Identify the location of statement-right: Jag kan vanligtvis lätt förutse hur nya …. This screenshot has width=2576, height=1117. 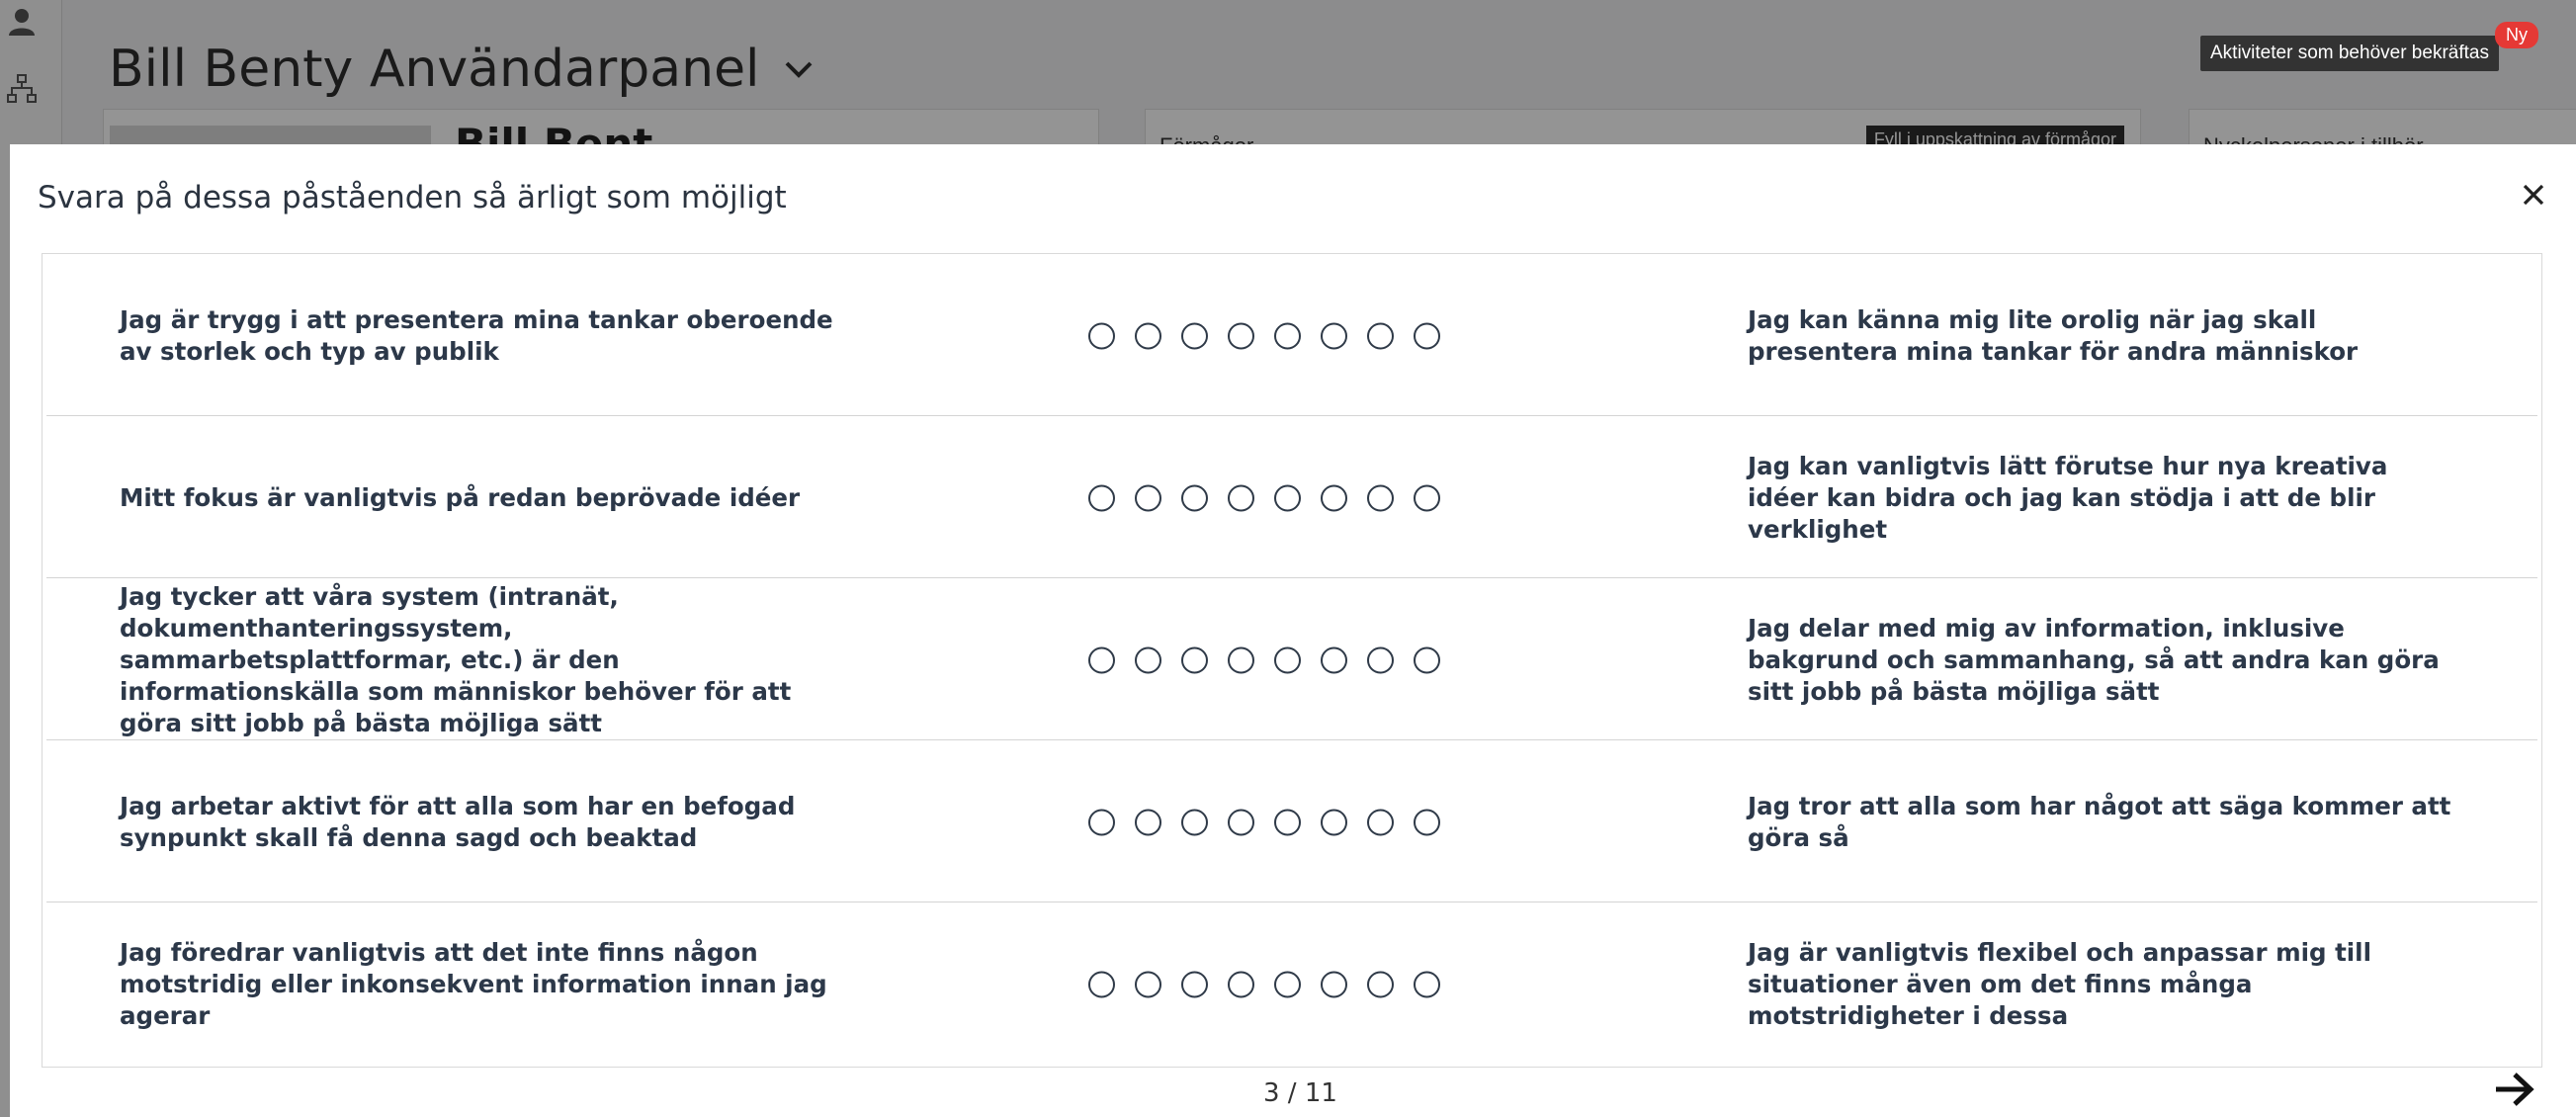
(2068, 497).